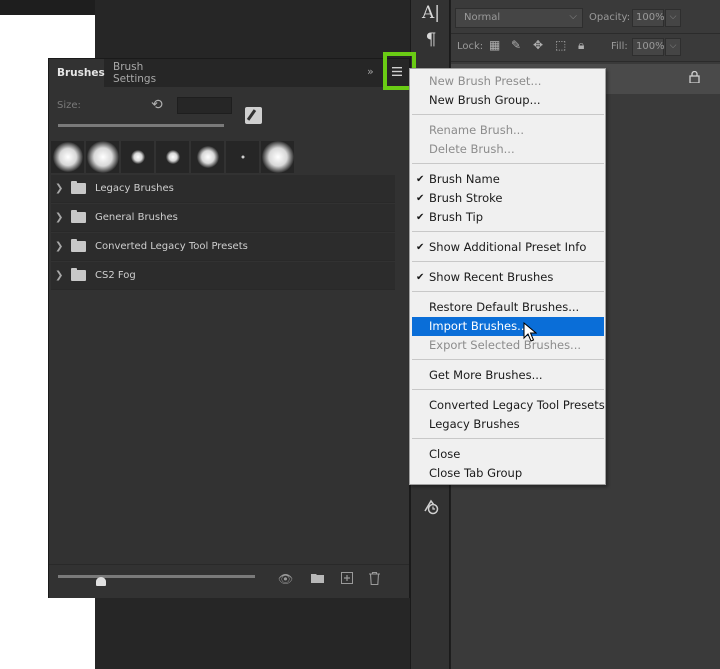 This screenshot has width=720, height=669. I want to click on trash-icon, so click(374, 579).